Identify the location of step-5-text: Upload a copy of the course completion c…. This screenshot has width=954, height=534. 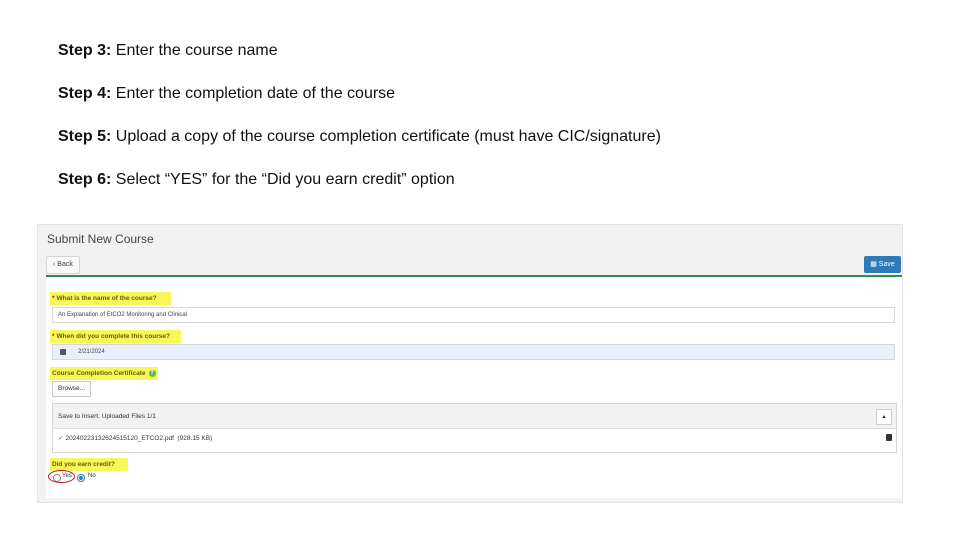
(386, 136).